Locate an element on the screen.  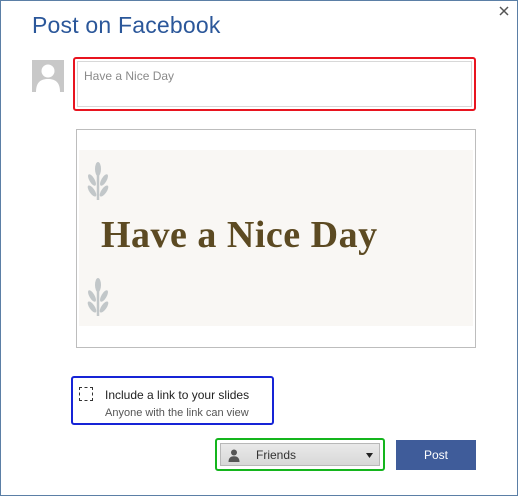
close-icon is located at coordinates (504, 11).